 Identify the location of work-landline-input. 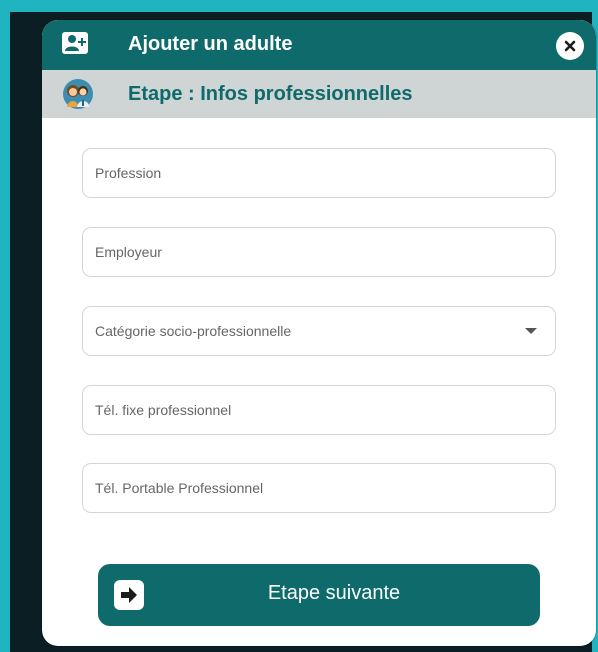
(319, 410).